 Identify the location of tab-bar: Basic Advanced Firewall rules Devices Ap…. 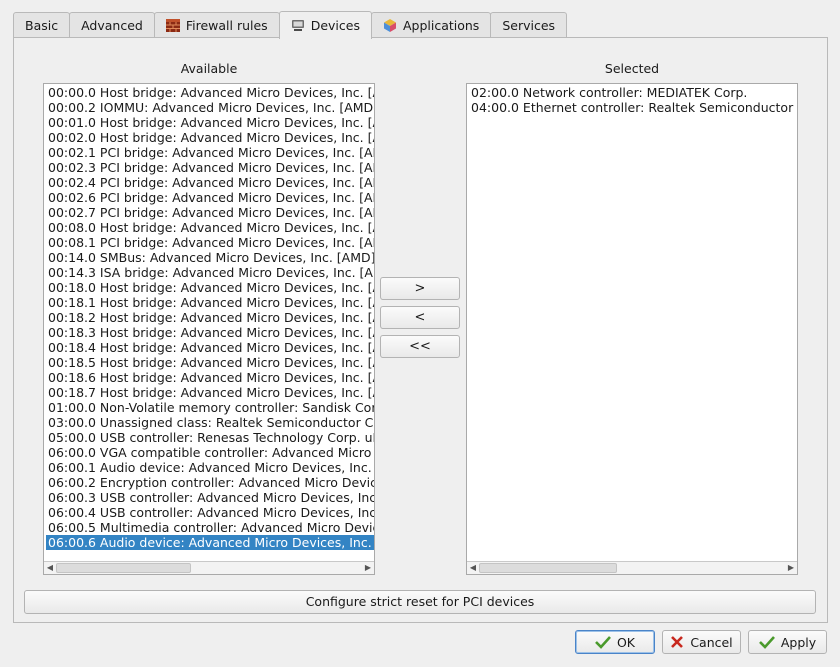
(290, 25).